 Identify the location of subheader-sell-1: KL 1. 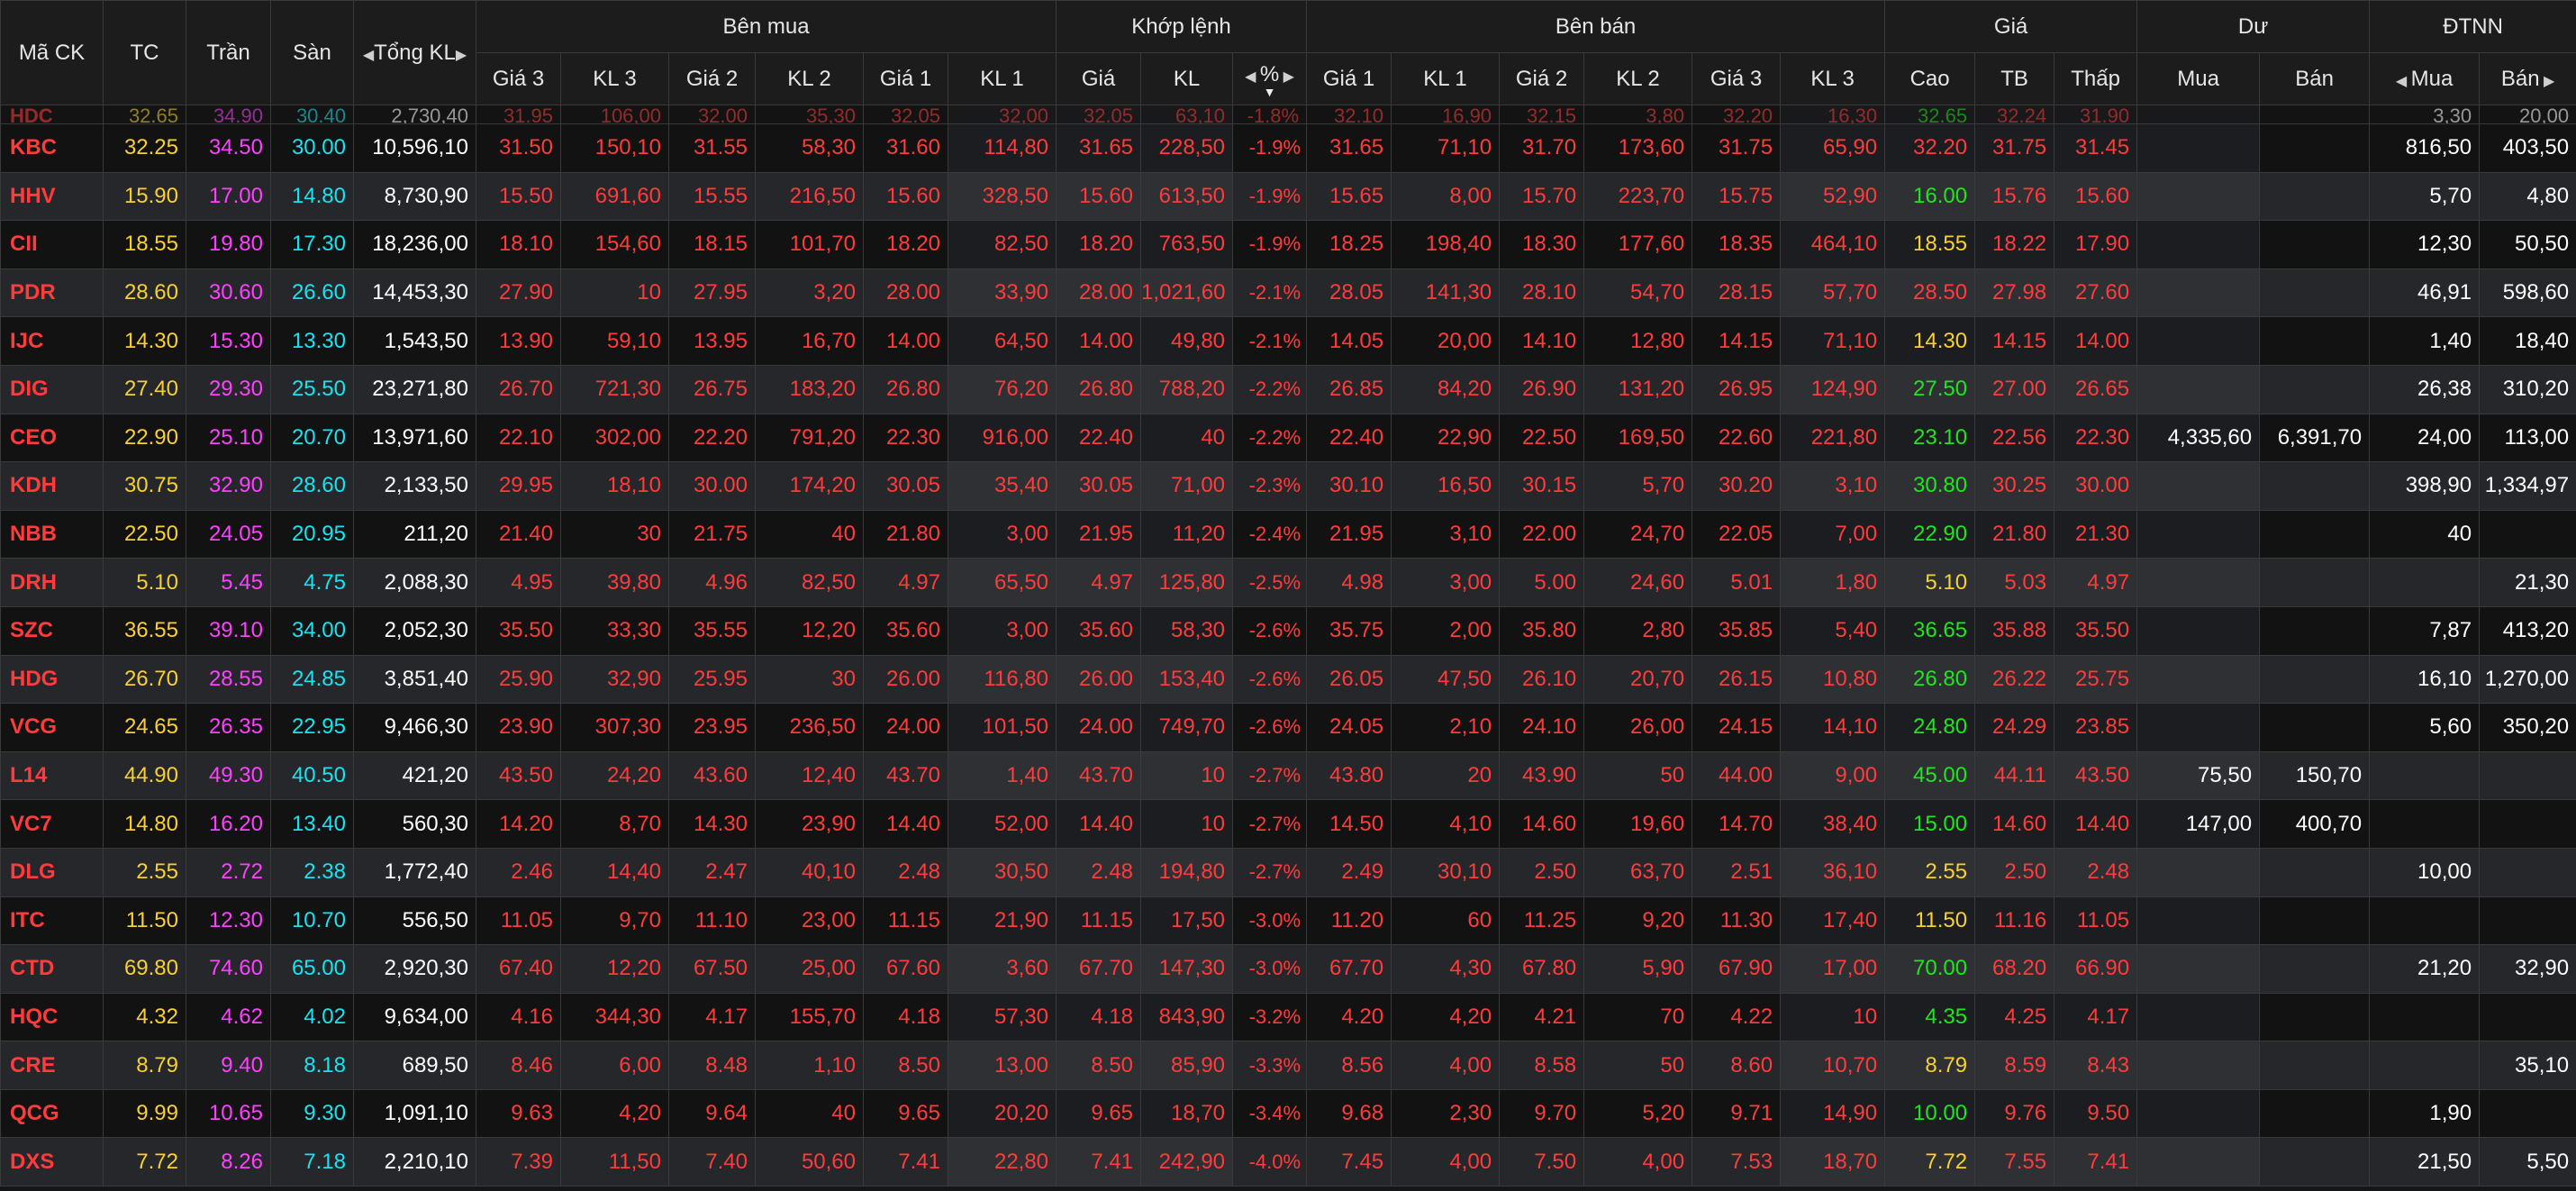
(1446, 78).